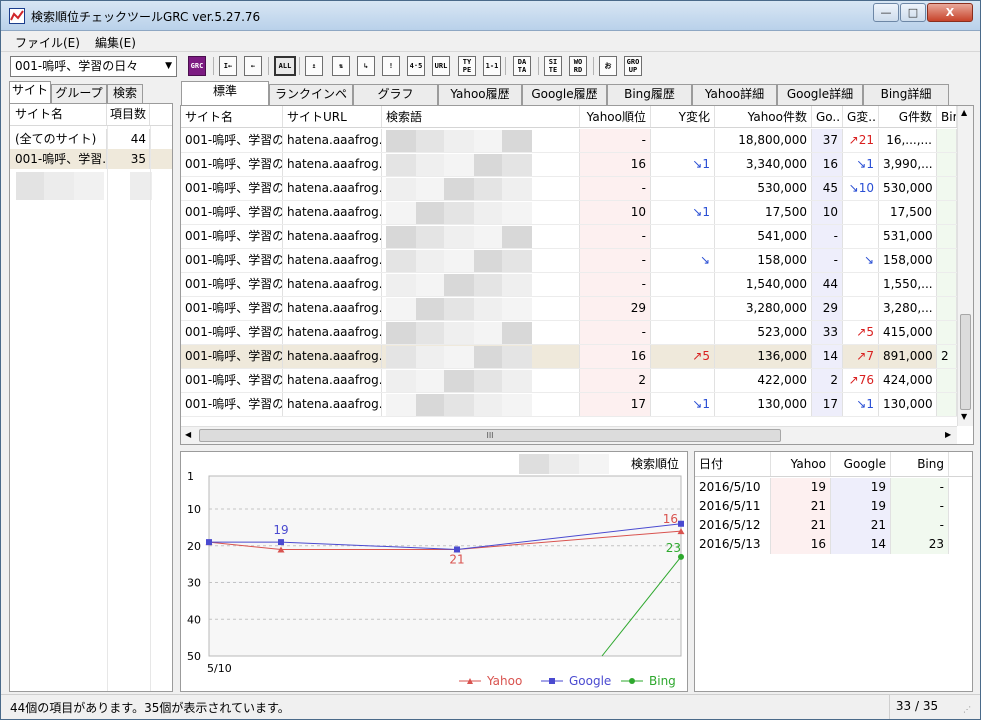 The width and height of the screenshot is (981, 720). I want to click on history-cell-google: 19, so click(861, 506).